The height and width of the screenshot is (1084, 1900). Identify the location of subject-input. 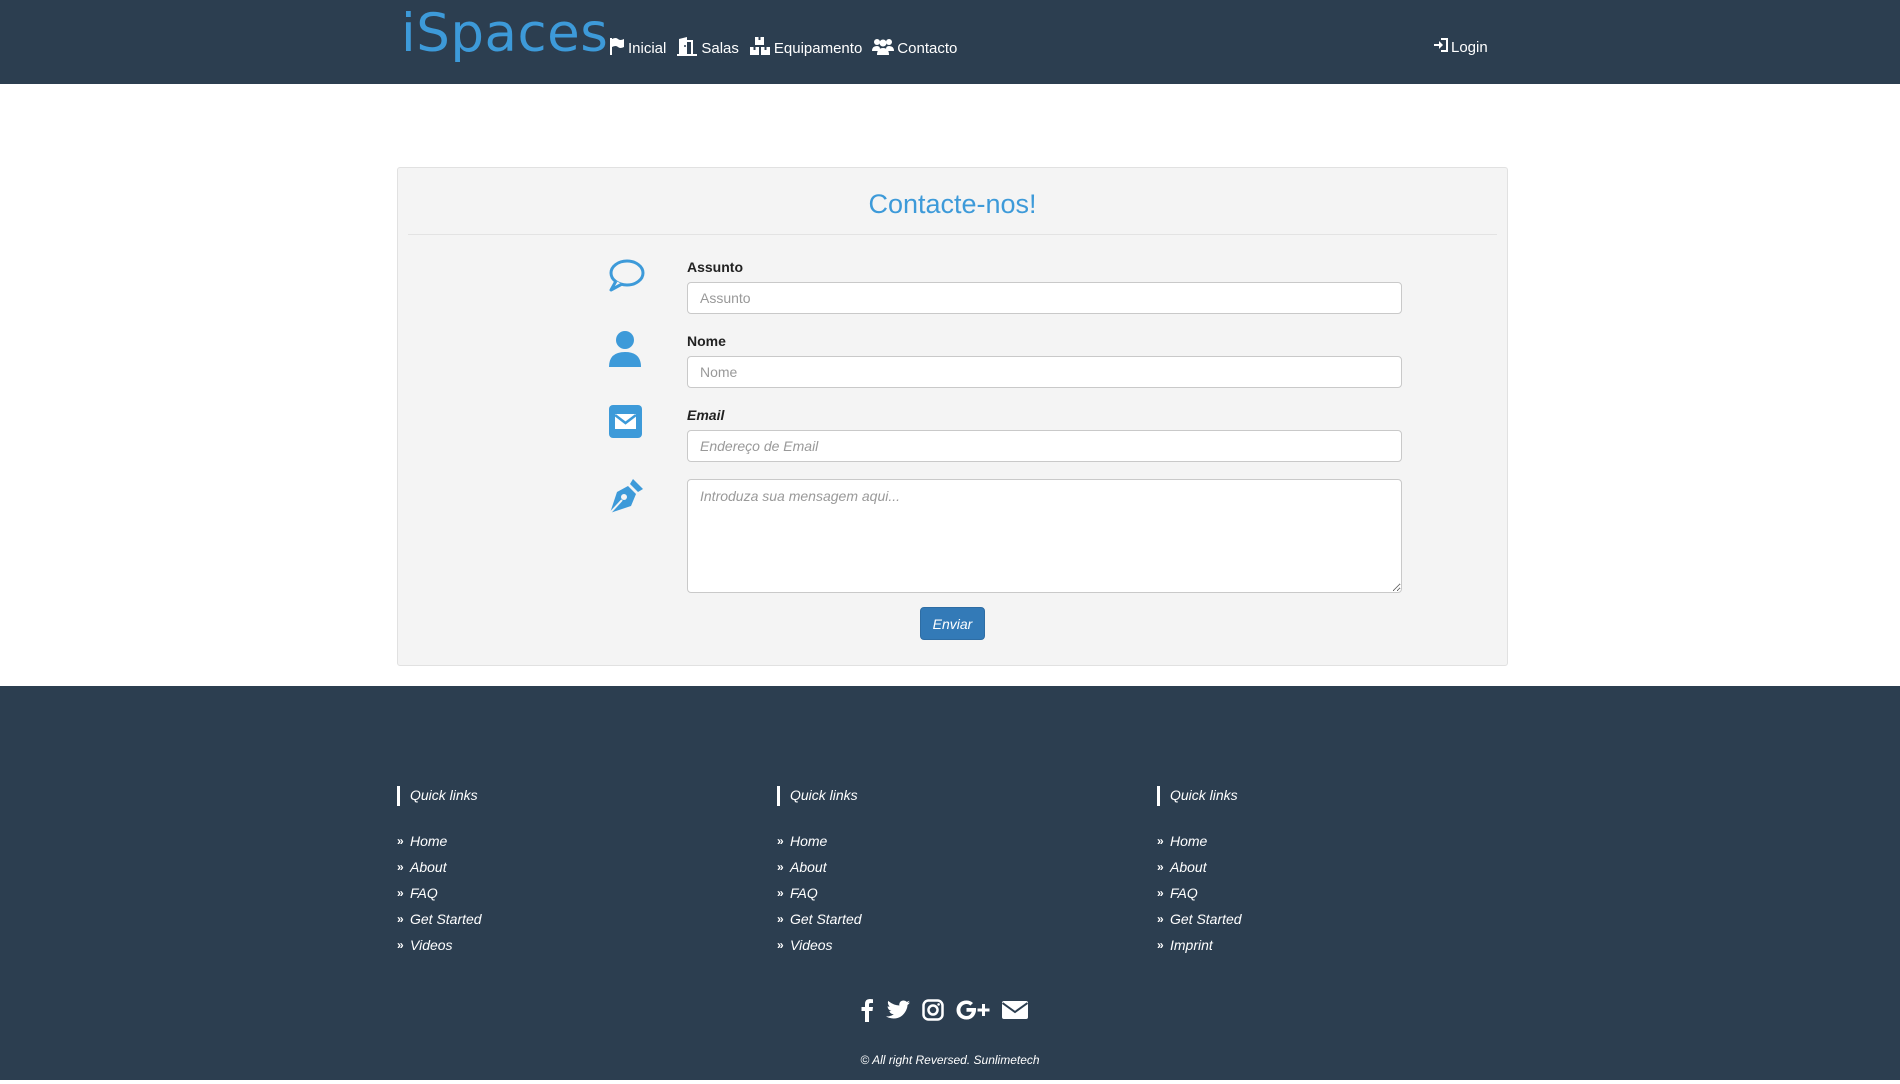
(1044, 298).